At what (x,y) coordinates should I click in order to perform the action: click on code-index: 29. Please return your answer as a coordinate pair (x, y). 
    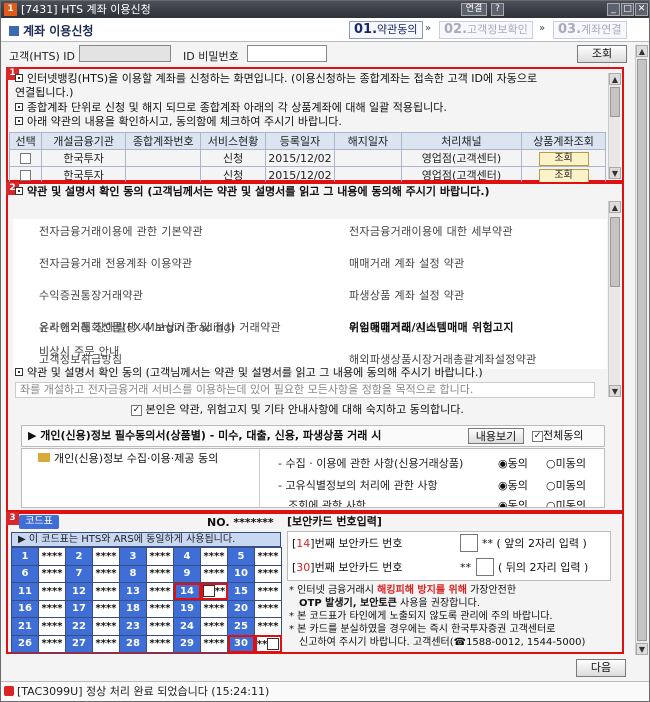
    Looking at the image, I should click on (187, 643).